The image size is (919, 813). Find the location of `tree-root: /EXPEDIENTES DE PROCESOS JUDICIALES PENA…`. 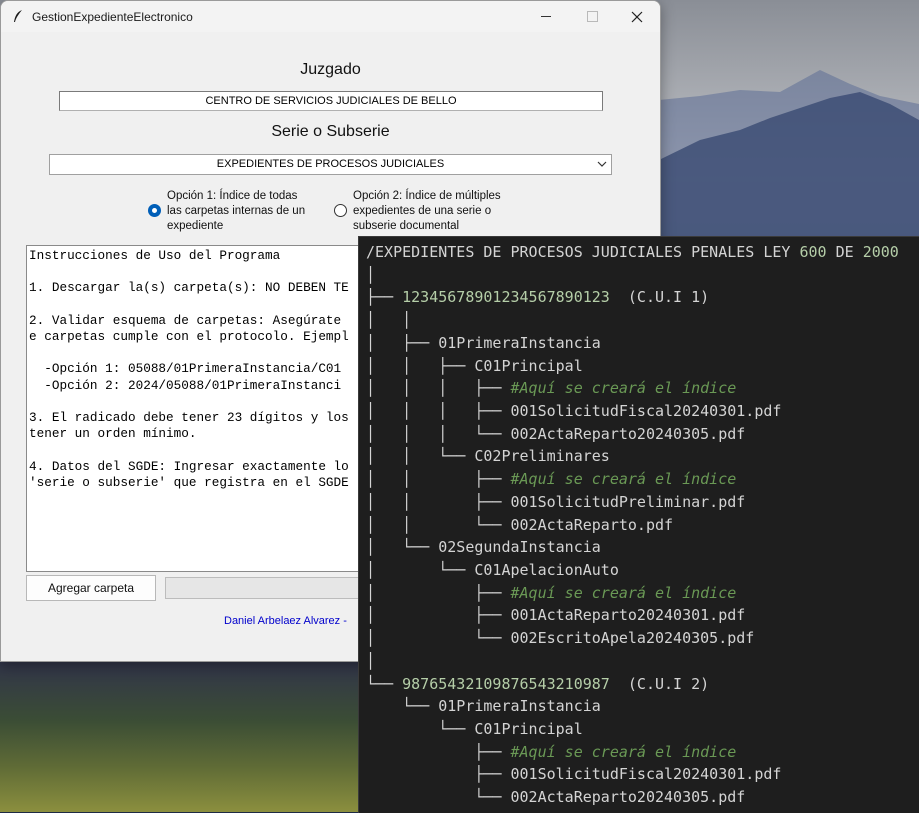

tree-root: /EXPEDIENTES DE PROCESOS JUDICIALES PENA… is located at coordinates (632, 252).